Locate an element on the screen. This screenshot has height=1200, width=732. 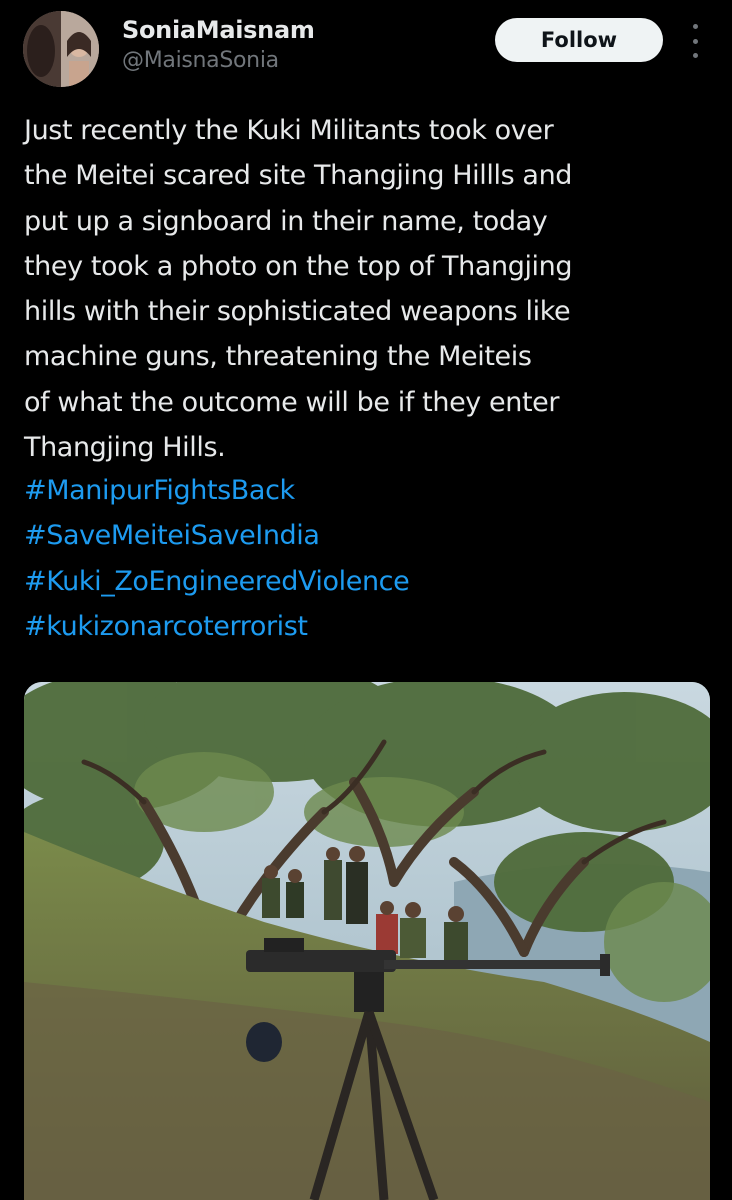
hashtag-link: #ManipurFightsBack is located at coordinates (369, 490).